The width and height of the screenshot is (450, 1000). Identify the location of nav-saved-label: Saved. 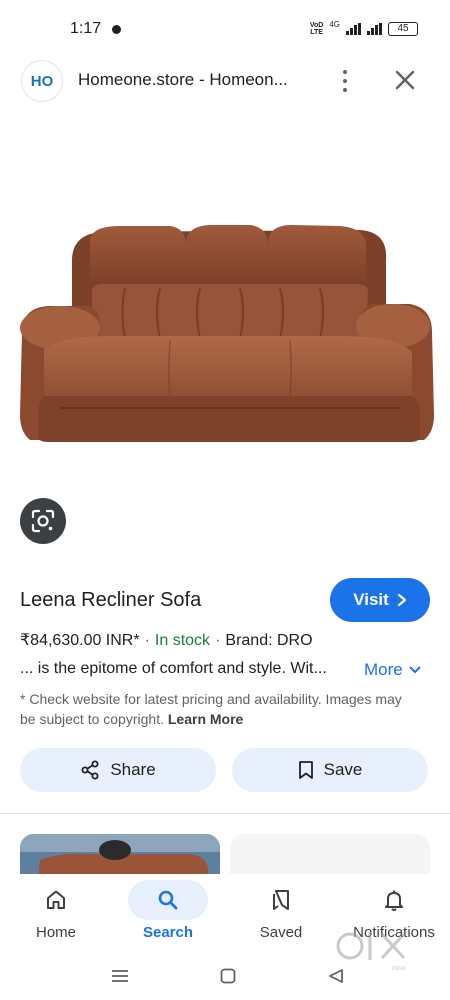
(281, 932).